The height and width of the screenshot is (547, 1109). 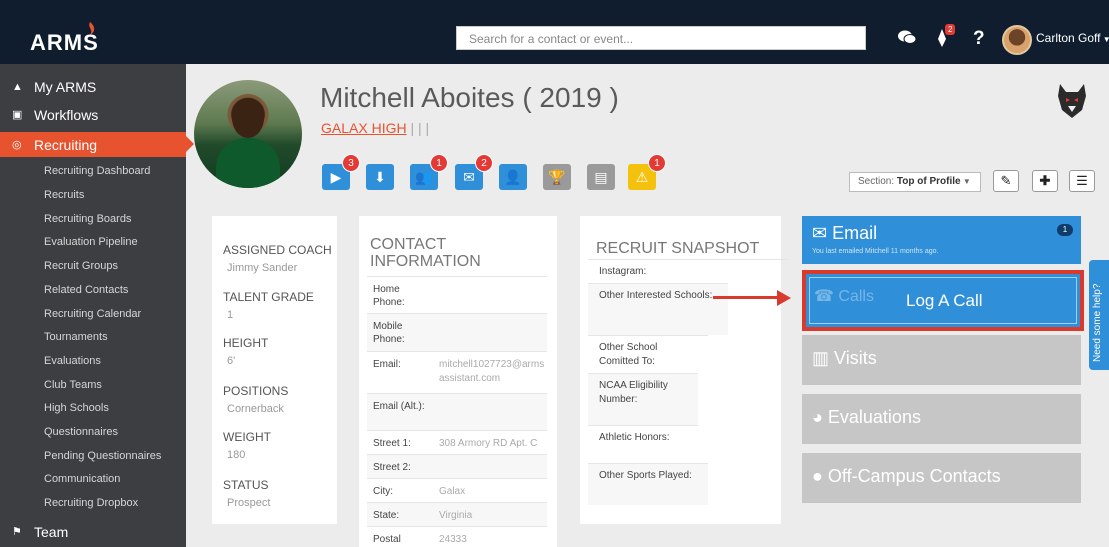 What do you see at coordinates (92, 314) in the screenshot?
I see `sidebar-subitem: Recruiting Calendar` at bounding box center [92, 314].